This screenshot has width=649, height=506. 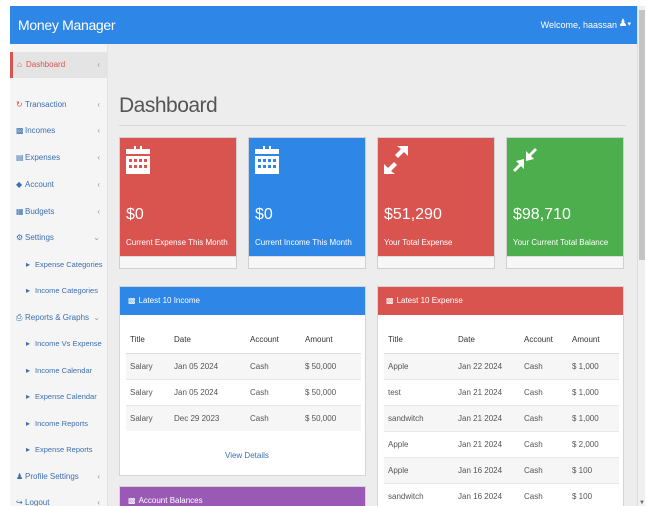 What do you see at coordinates (578, 25) in the screenshot?
I see `welcome-text: Welcome, haassan` at bounding box center [578, 25].